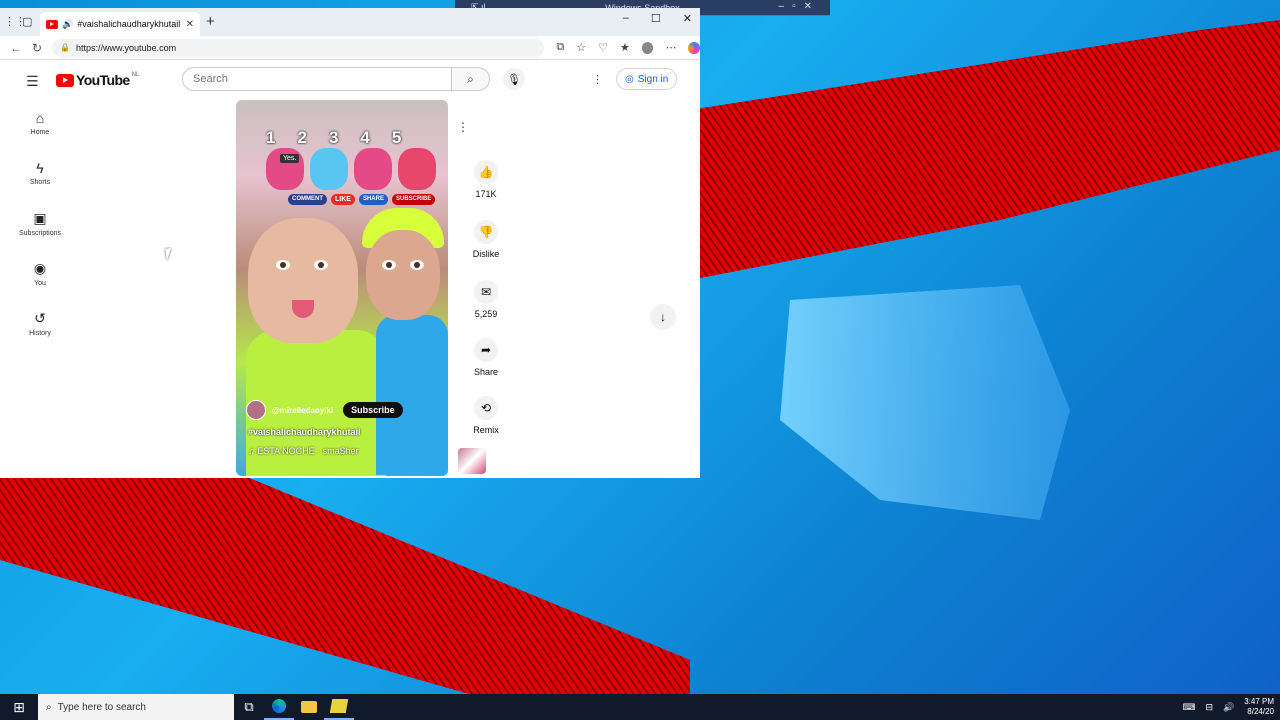 The height and width of the screenshot is (720, 1280). I want to click on menu-icon: ☰, so click(32, 81).